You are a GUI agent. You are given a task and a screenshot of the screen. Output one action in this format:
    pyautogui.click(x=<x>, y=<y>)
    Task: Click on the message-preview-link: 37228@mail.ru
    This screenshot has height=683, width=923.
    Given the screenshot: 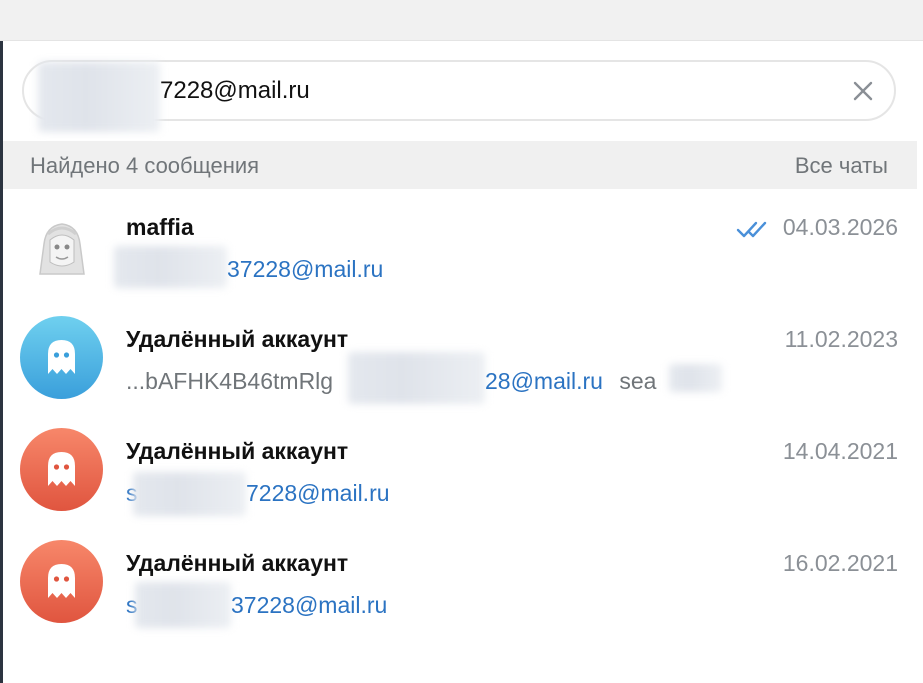 What is the action you would take?
    pyautogui.click(x=309, y=605)
    